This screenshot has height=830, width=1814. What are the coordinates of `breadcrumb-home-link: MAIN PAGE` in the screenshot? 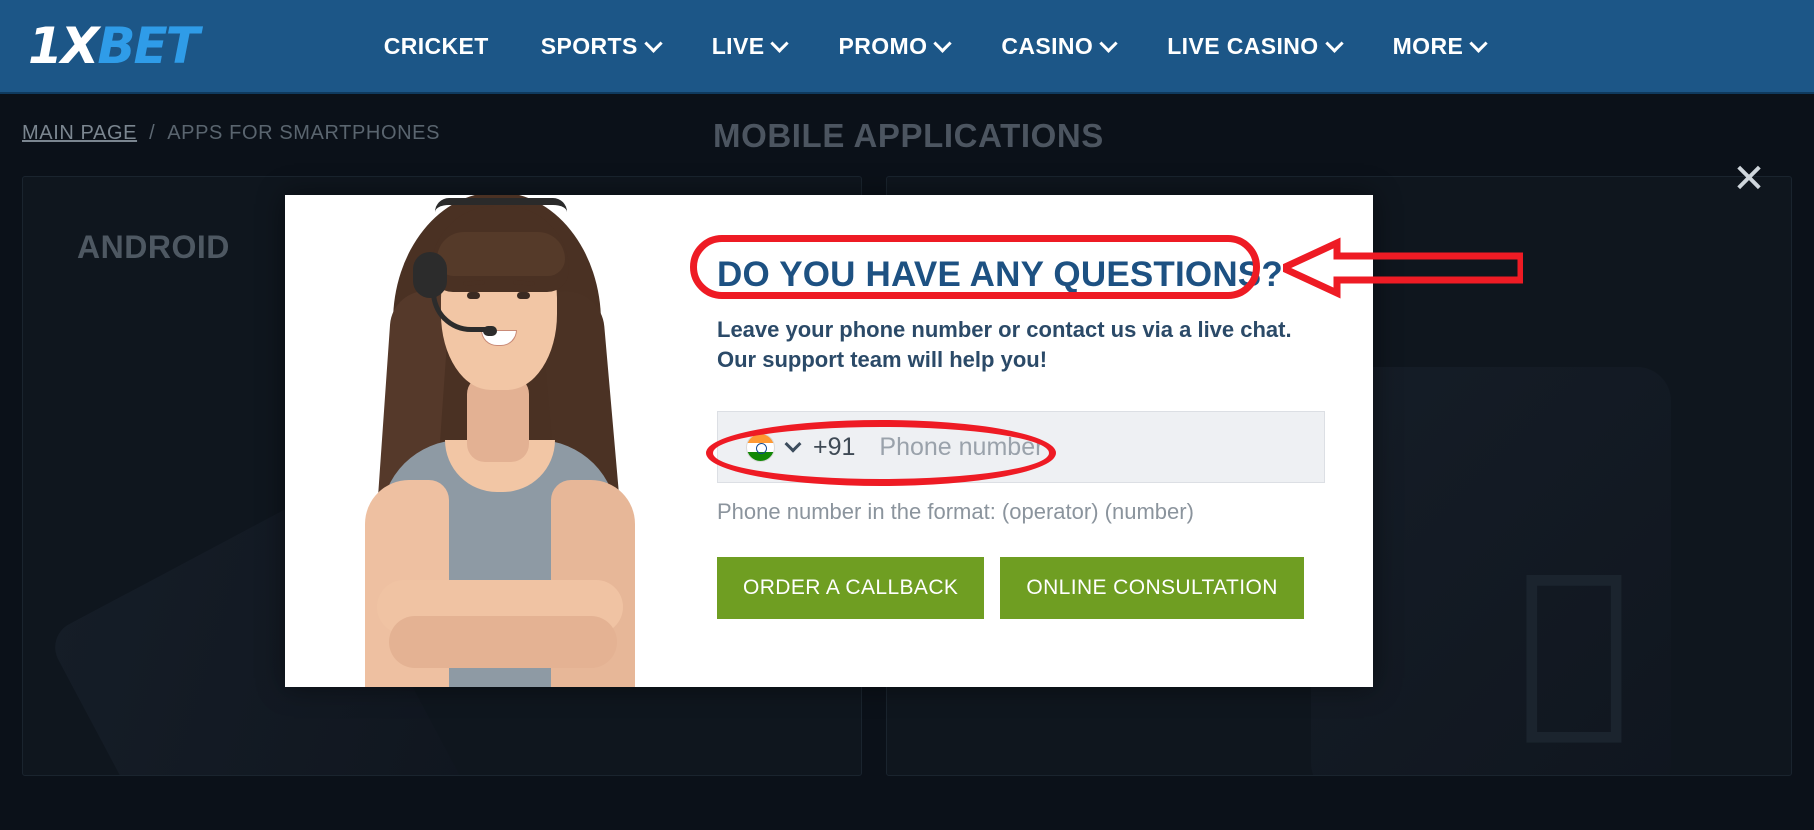 It's located at (79, 133).